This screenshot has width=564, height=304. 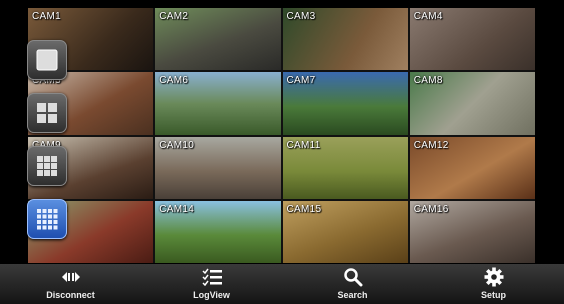 I want to click on single-view-icon, so click(x=47, y=60).